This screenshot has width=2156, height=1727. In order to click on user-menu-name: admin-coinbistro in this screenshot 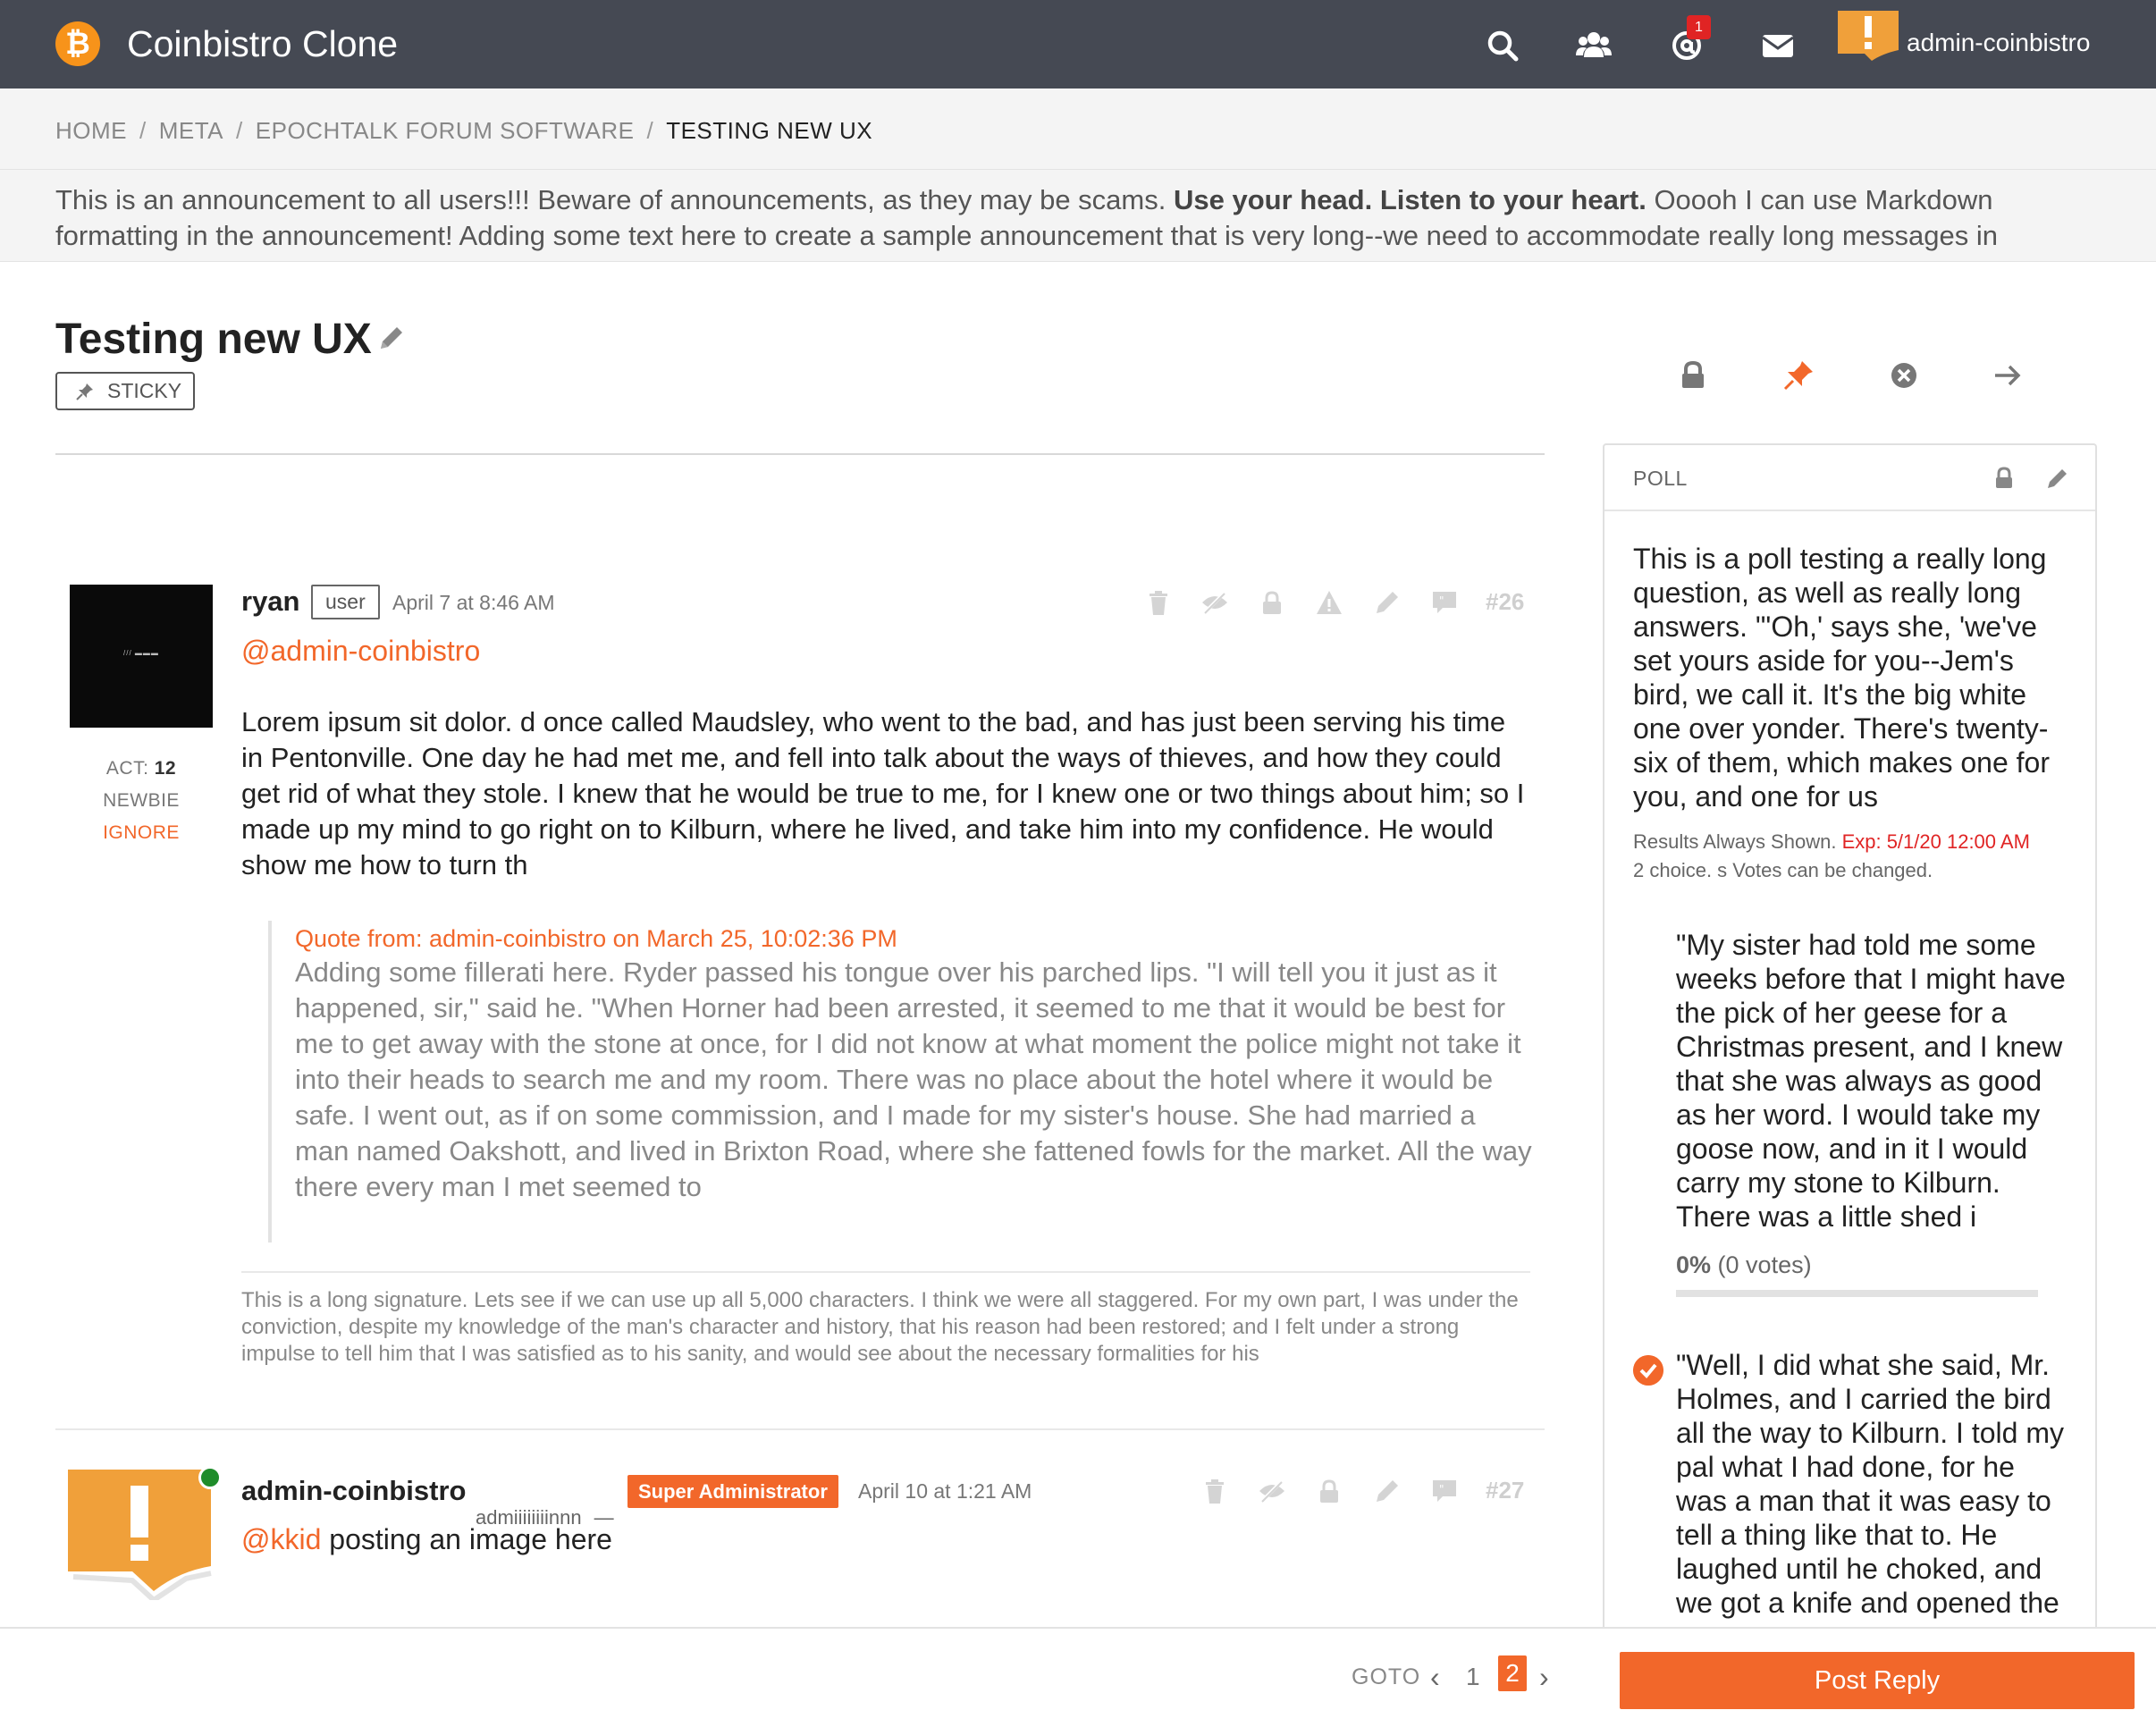, I will do `click(1999, 43)`.